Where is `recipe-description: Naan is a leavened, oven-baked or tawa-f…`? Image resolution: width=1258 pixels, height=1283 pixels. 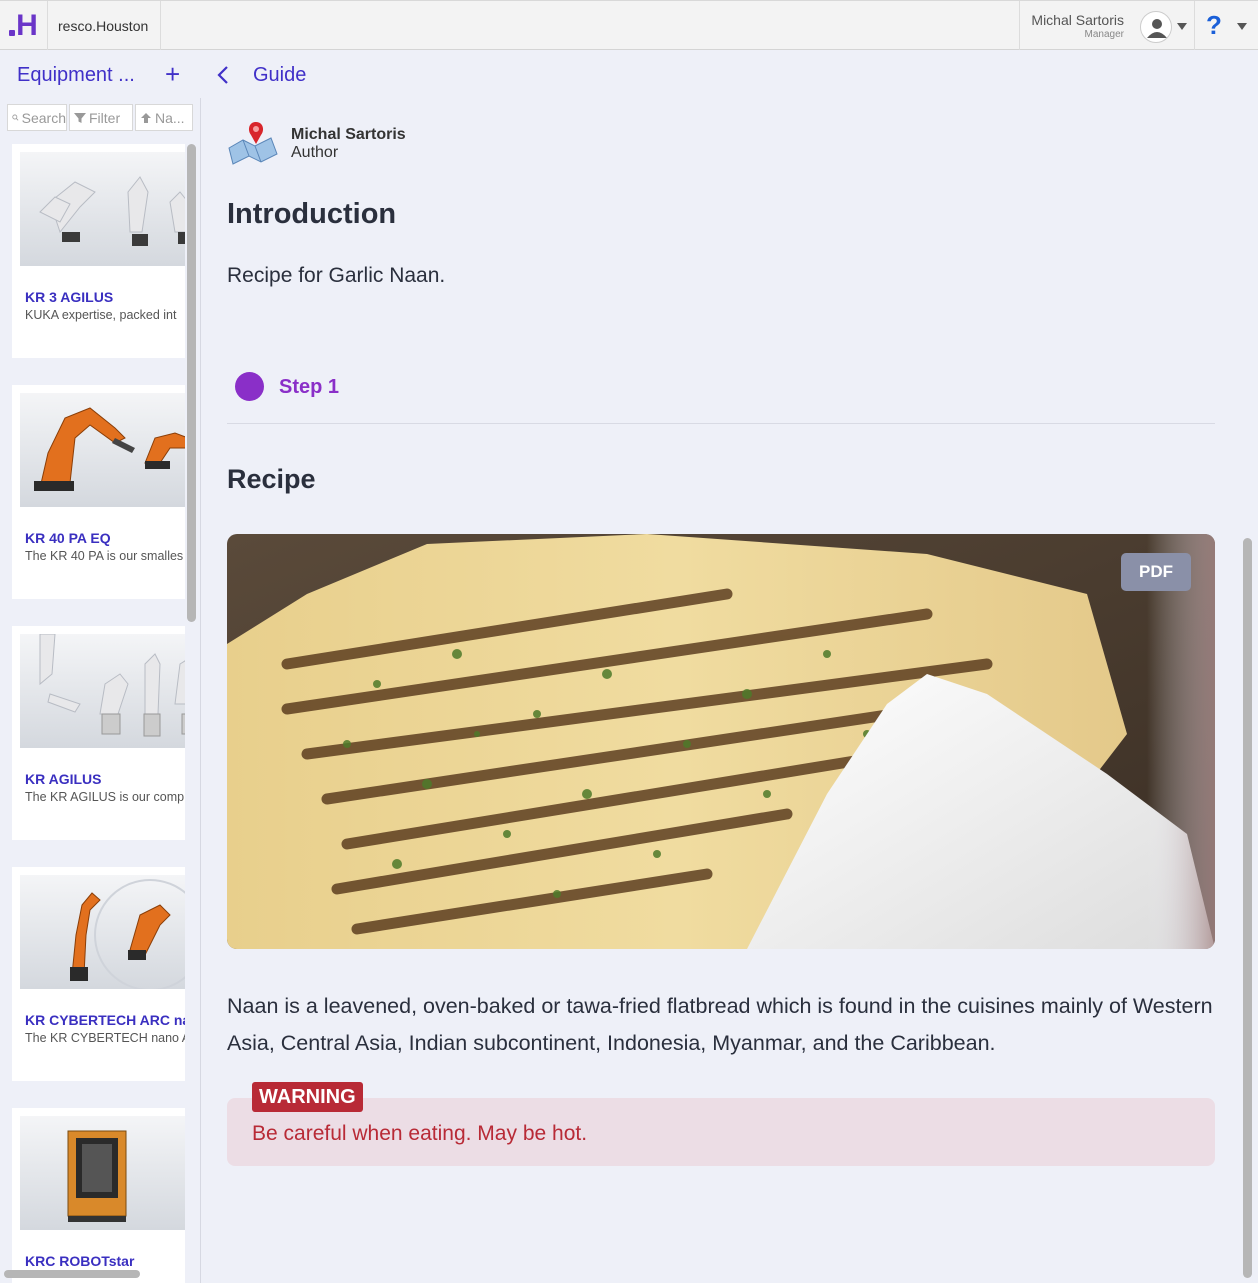 recipe-description: Naan is a leavened, oven-baked or tawa-f… is located at coordinates (720, 1024).